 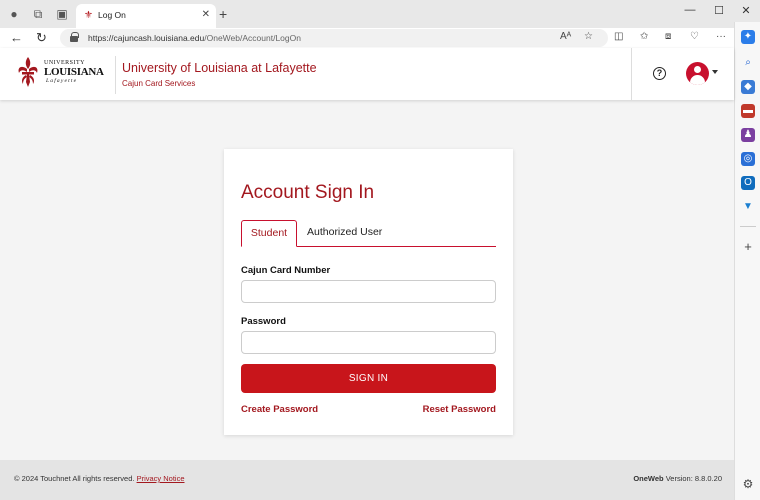 What do you see at coordinates (206, 14) in the screenshot?
I see `close-tab-icon: ✕` at bounding box center [206, 14].